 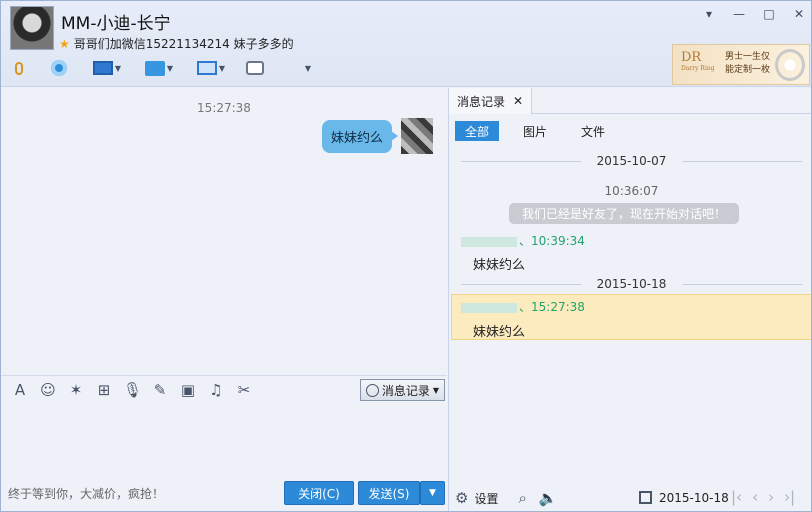 I want to click on send-button: 发送(S), so click(x=389, y=493).